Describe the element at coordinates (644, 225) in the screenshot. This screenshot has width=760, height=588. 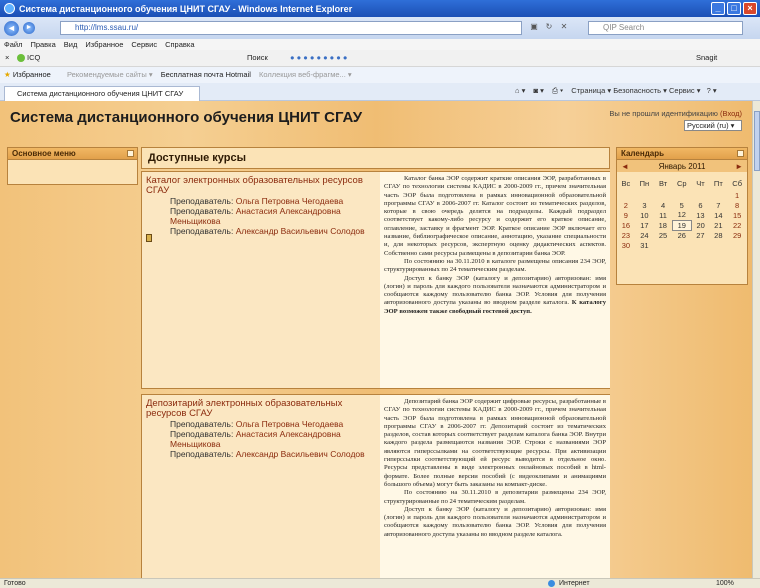
I see `calendar-day: 17` at that location.